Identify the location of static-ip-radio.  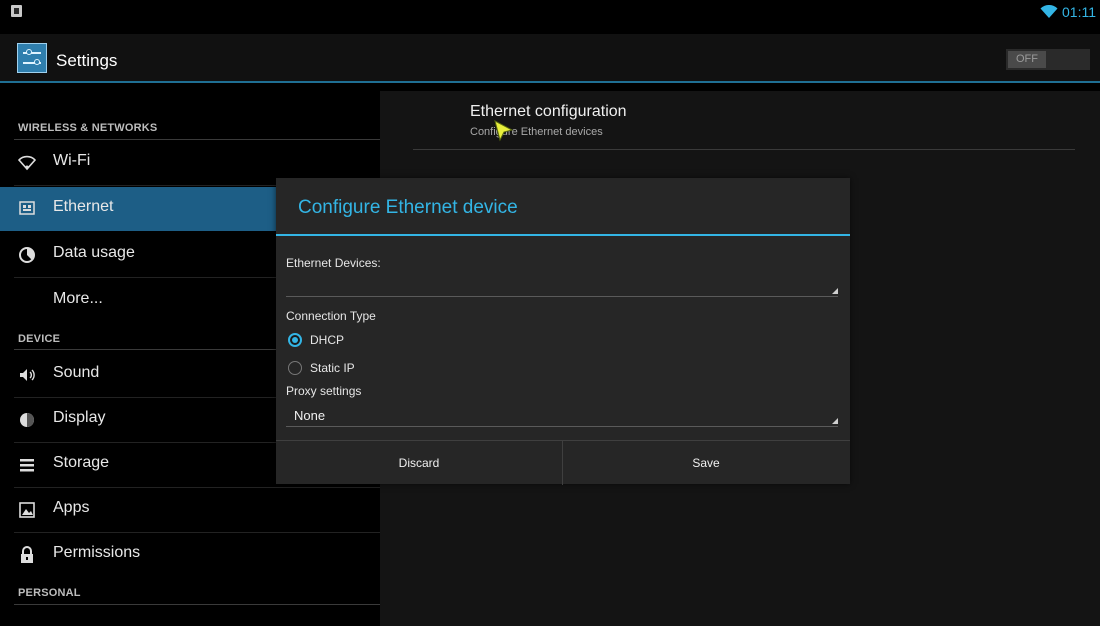
(295, 368).